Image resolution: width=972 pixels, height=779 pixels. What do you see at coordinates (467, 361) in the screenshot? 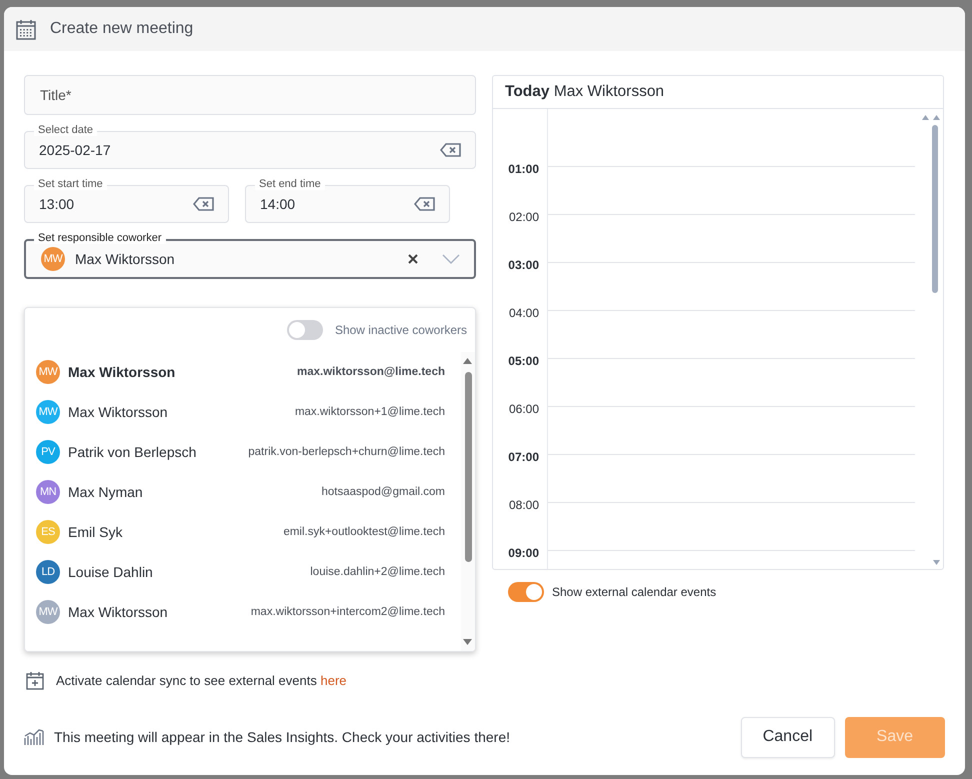
I see `scroll-up-icon` at bounding box center [467, 361].